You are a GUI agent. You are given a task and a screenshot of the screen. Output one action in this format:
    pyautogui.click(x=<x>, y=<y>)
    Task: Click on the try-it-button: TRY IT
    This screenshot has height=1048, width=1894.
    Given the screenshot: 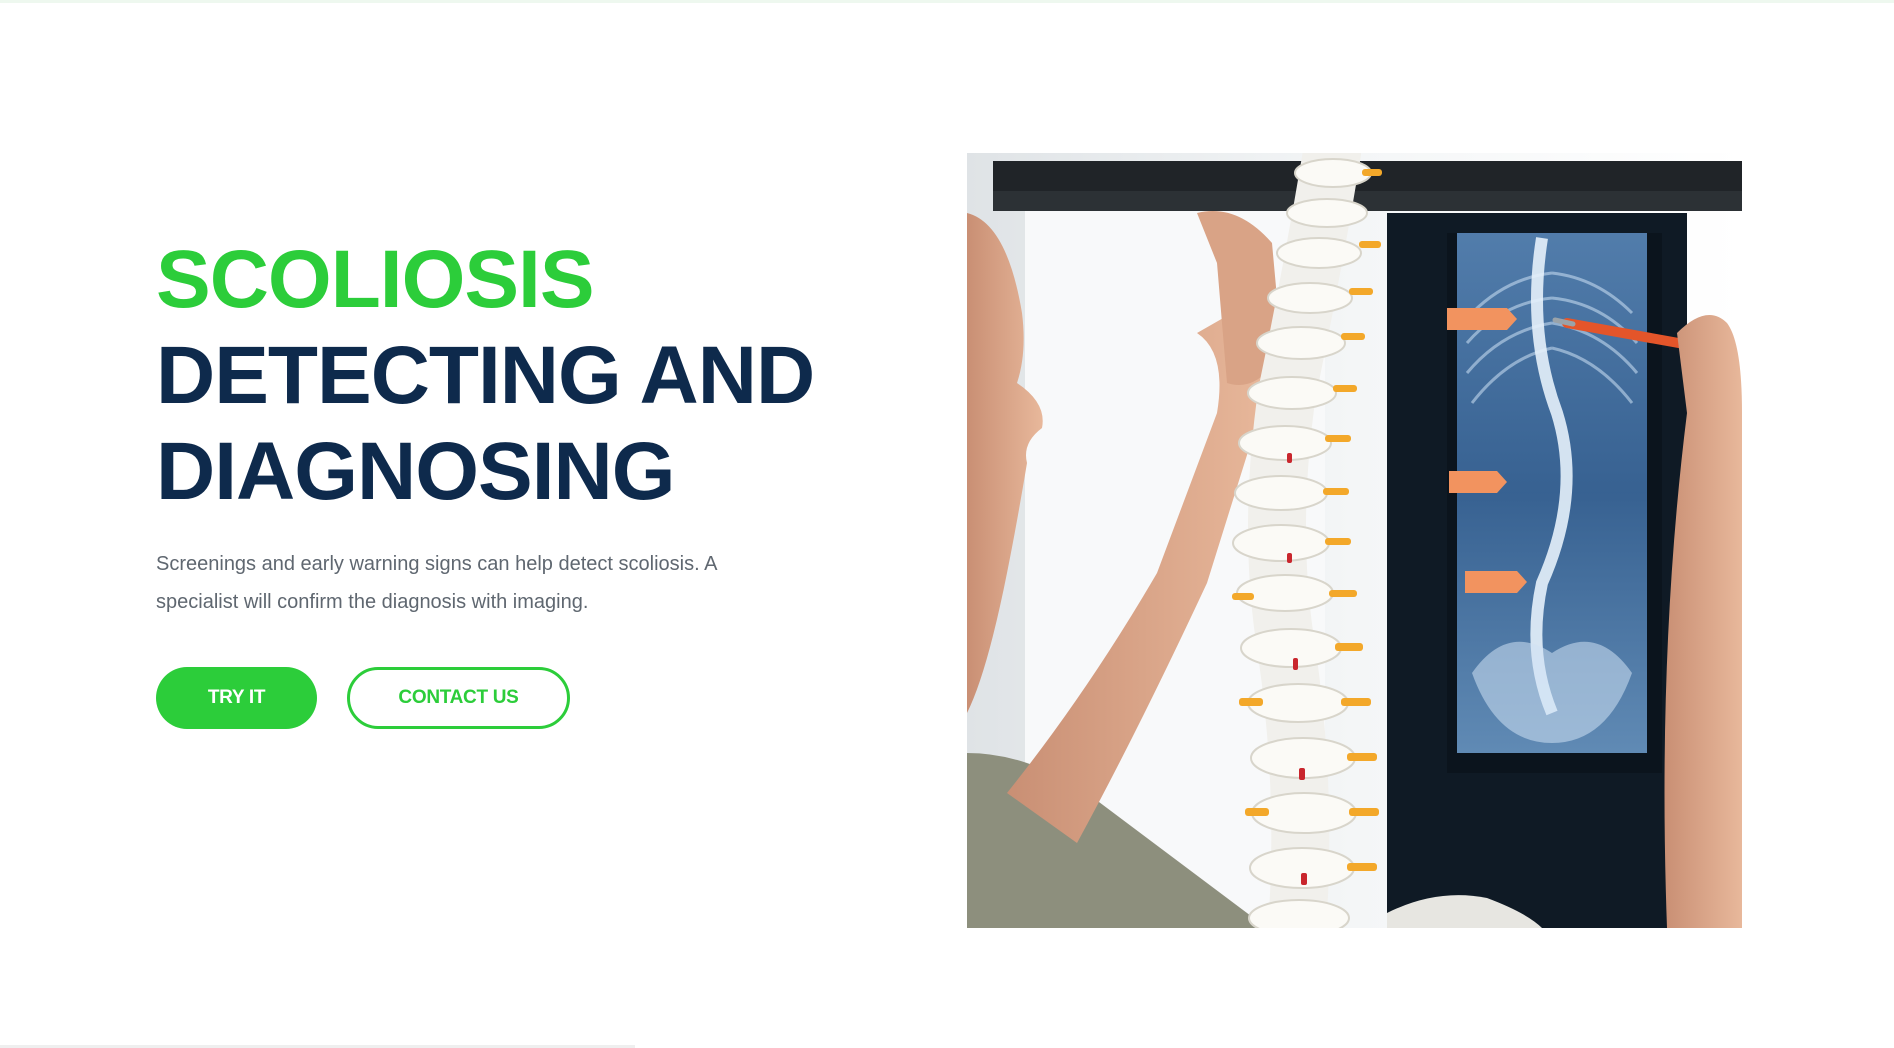 What is the action you would take?
    pyautogui.click(x=236, y=698)
    